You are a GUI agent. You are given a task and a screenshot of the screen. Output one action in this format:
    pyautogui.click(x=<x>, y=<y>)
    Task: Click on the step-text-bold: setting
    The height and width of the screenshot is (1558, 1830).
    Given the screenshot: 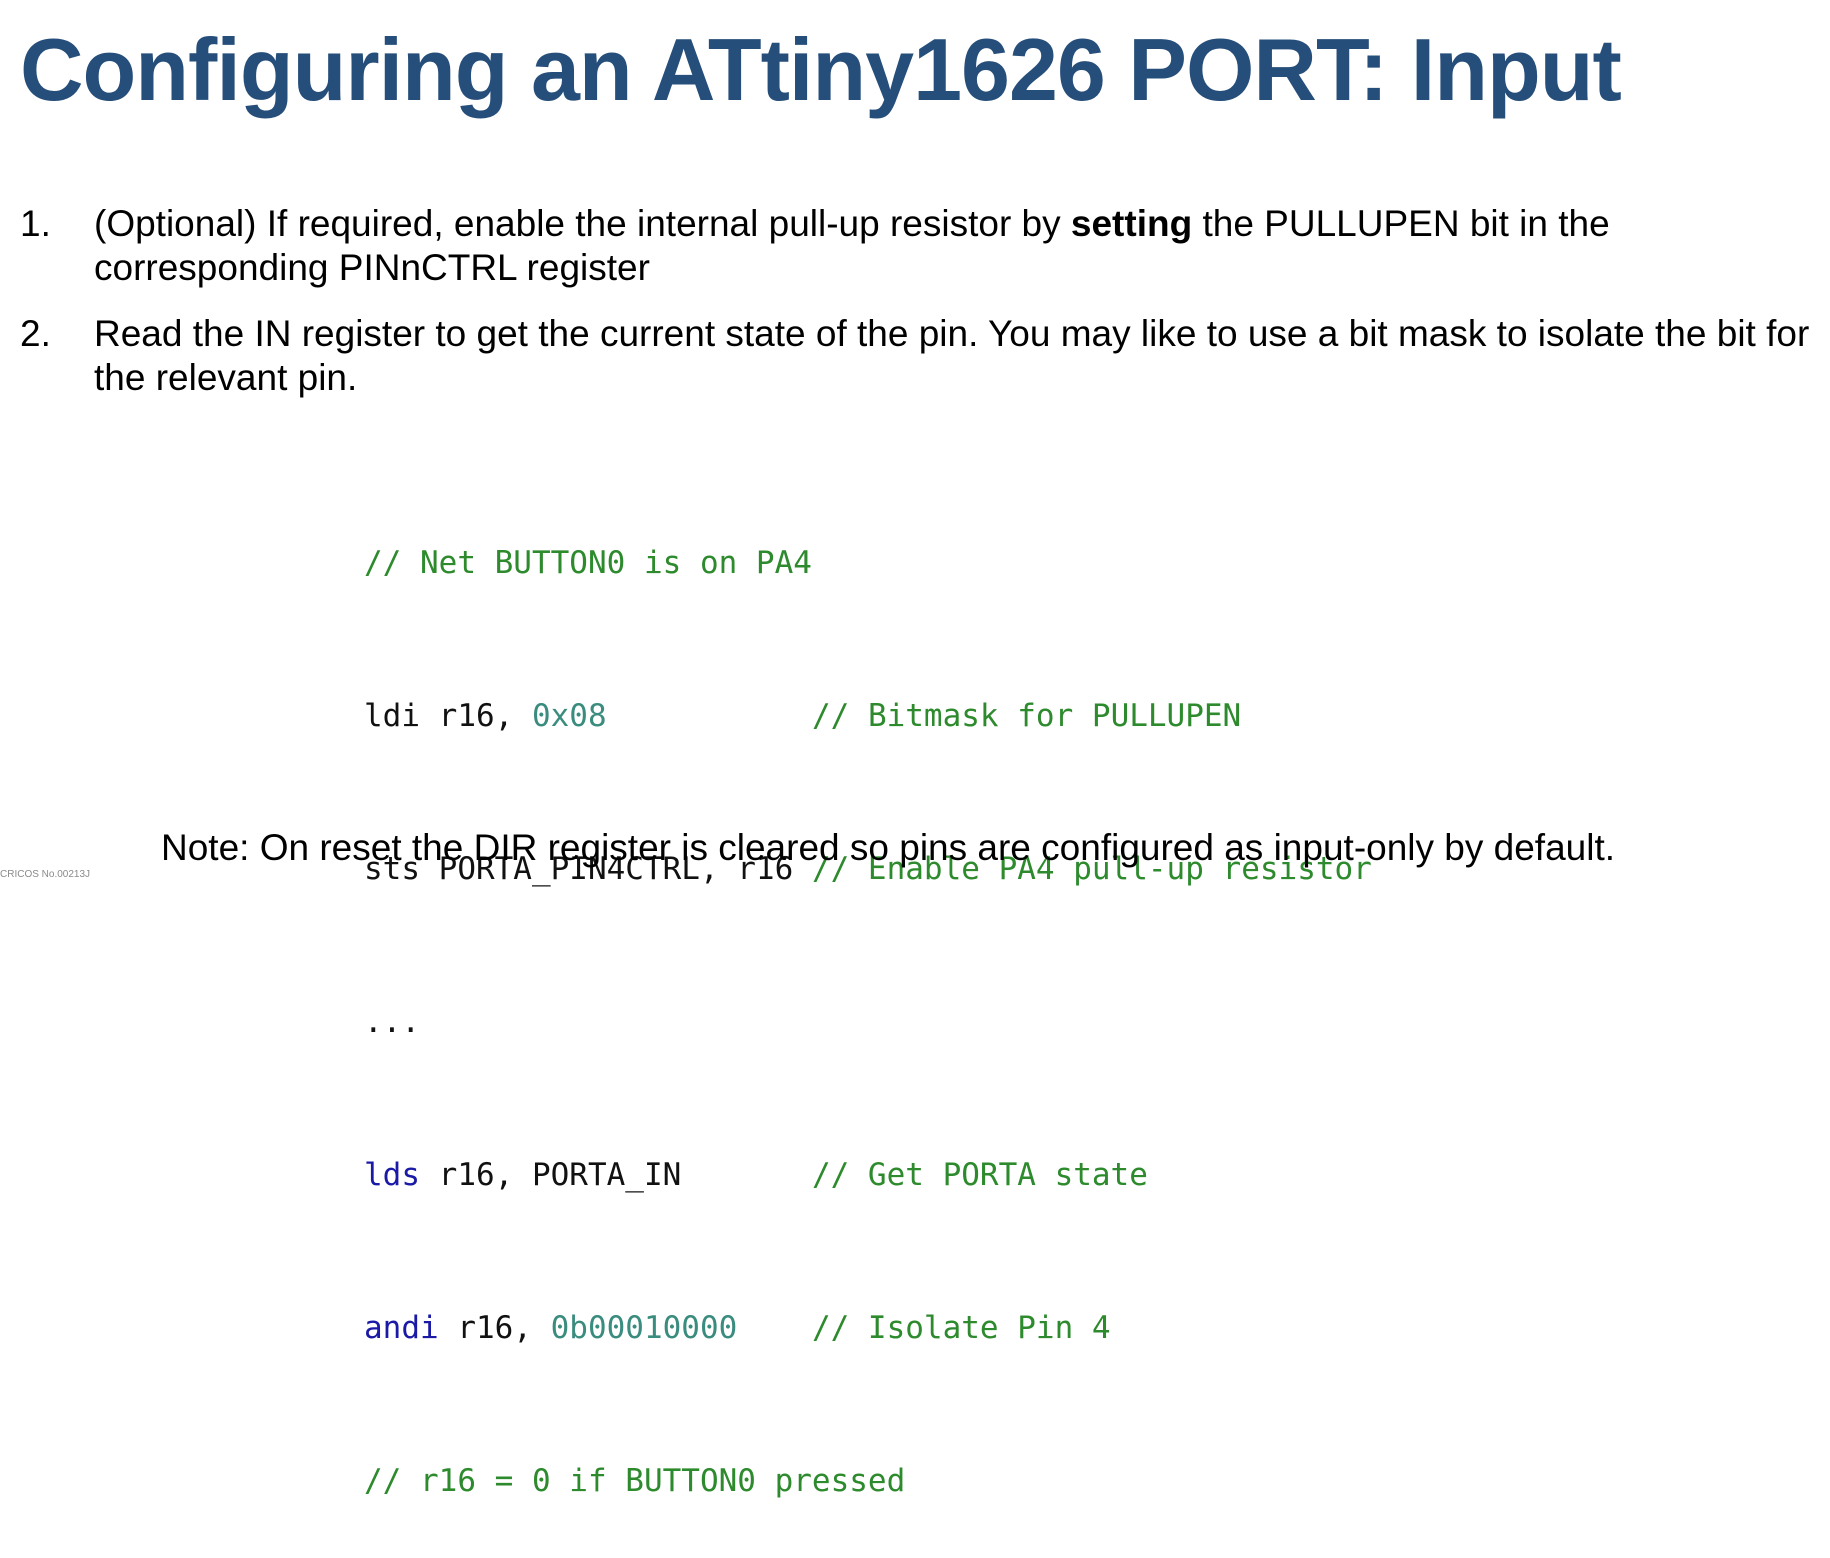 What is the action you would take?
    pyautogui.click(x=1131, y=223)
    